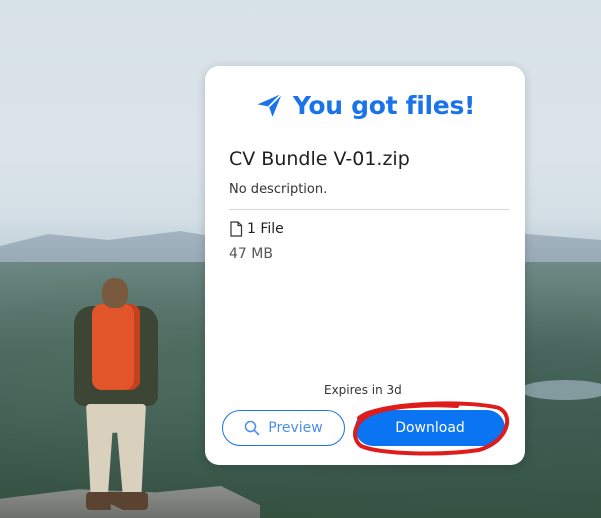  What do you see at coordinates (265, 229) in the screenshot?
I see `file-count: 1 File` at bounding box center [265, 229].